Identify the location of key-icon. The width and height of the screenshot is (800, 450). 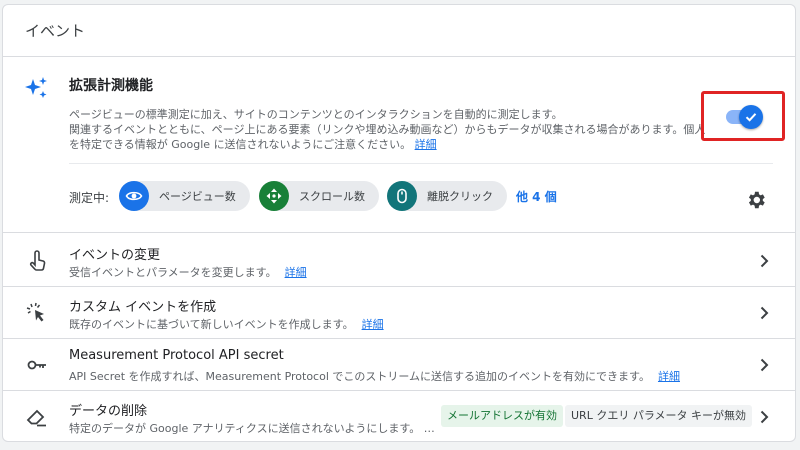
(36, 365).